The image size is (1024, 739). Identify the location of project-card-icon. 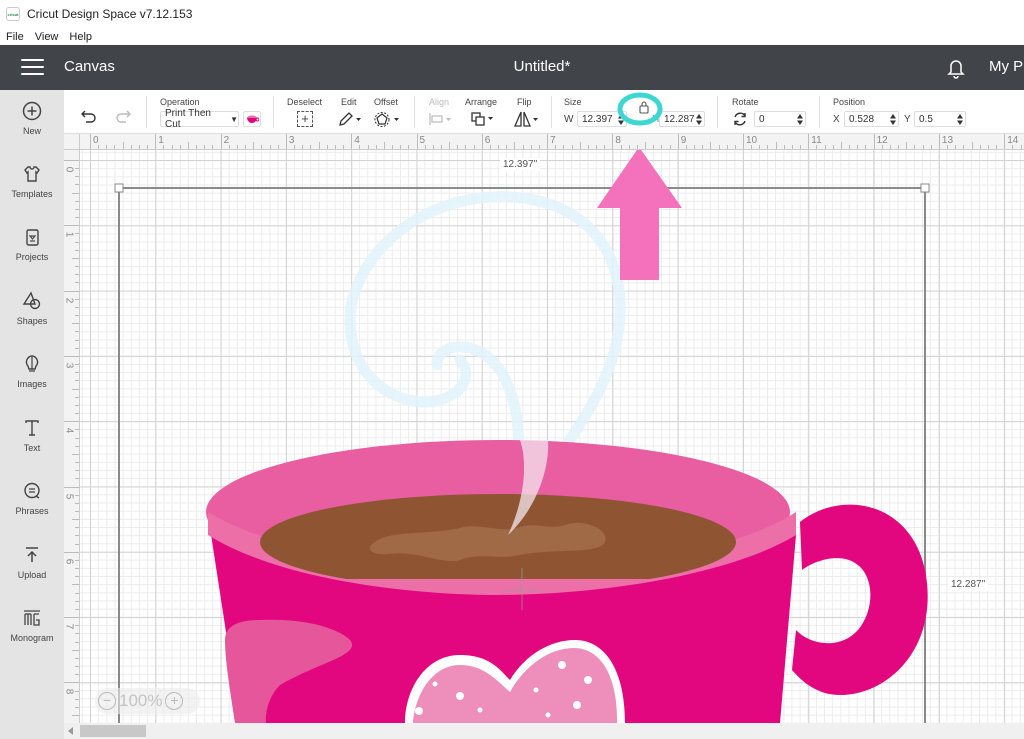
(32, 237).